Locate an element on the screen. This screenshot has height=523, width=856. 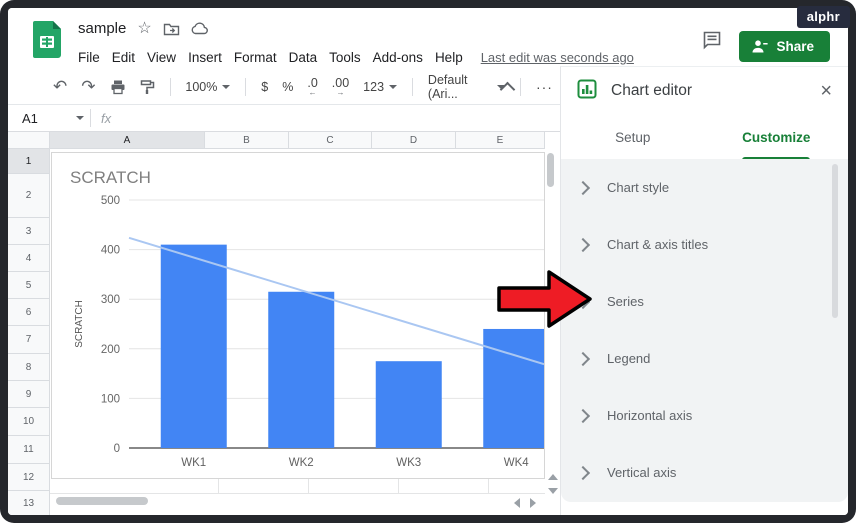
share-button: Share is located at coordinates (784, 46).